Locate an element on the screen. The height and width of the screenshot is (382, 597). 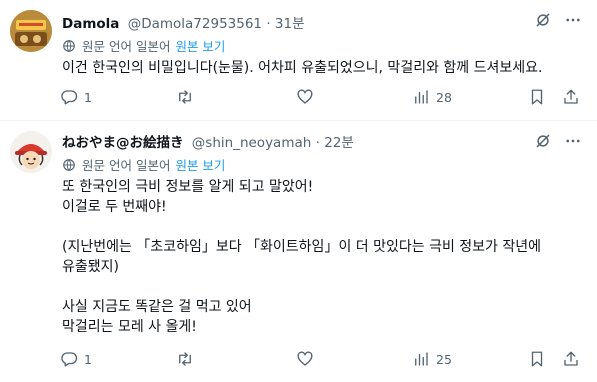
user-handle: @Damola72953561 is located at coordinates (195, 24).